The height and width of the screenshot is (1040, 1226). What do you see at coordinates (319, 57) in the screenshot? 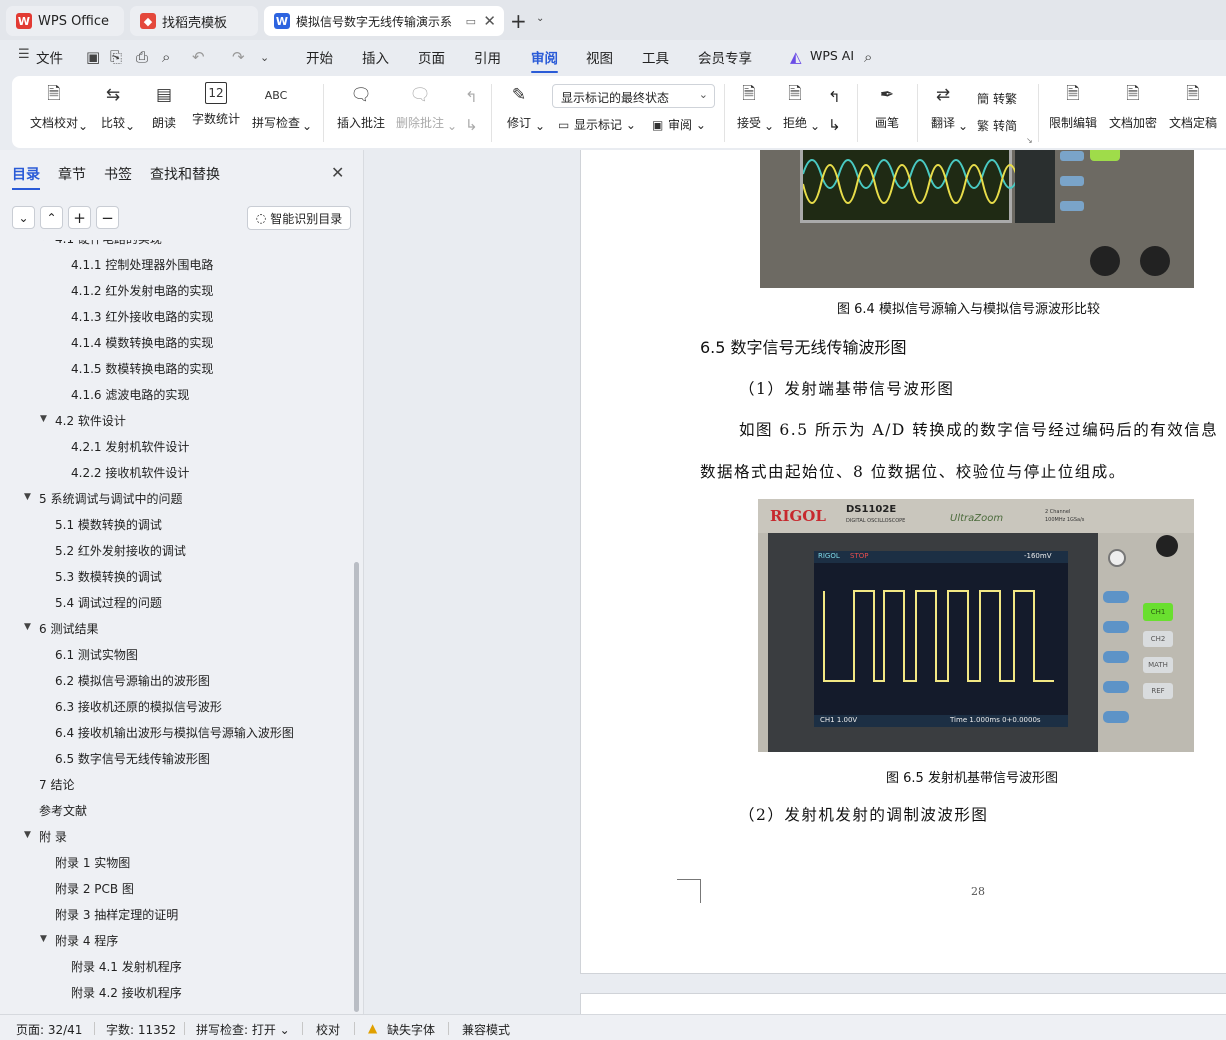
I see `menu-start: 开始` at bounding box center [319, 57].